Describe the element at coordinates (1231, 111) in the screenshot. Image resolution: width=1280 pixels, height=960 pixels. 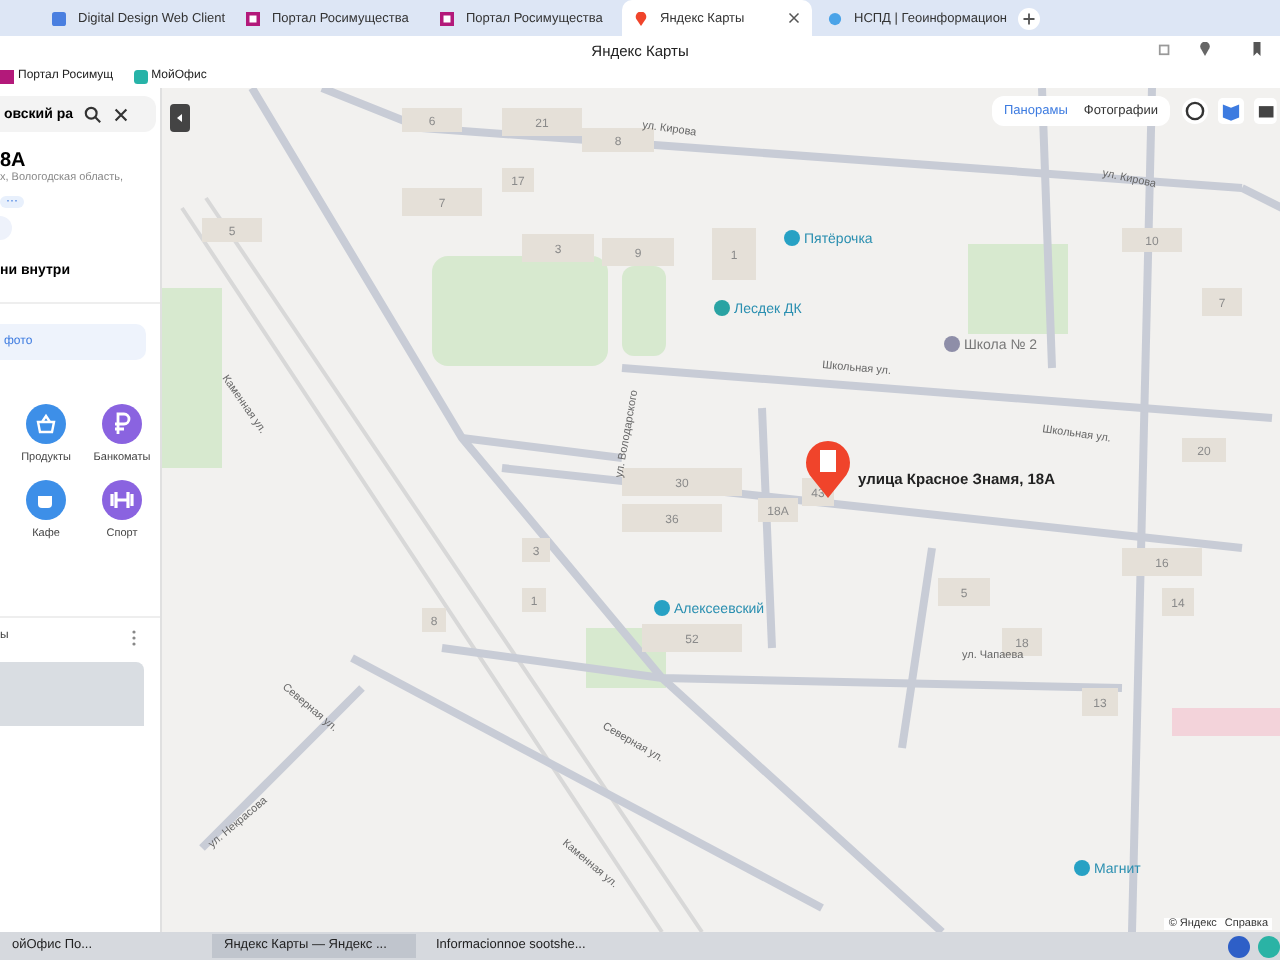
I see `map-book-icon` at that location.